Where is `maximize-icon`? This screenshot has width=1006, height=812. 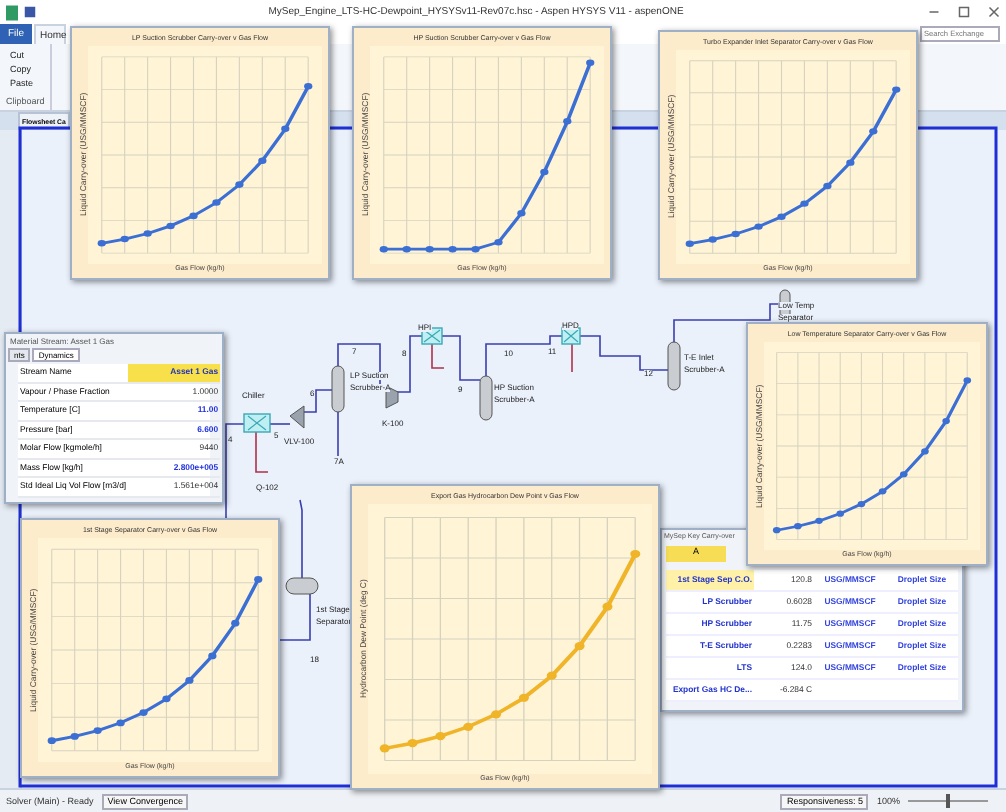 maximize-icon is located at coordinates (964, 12).